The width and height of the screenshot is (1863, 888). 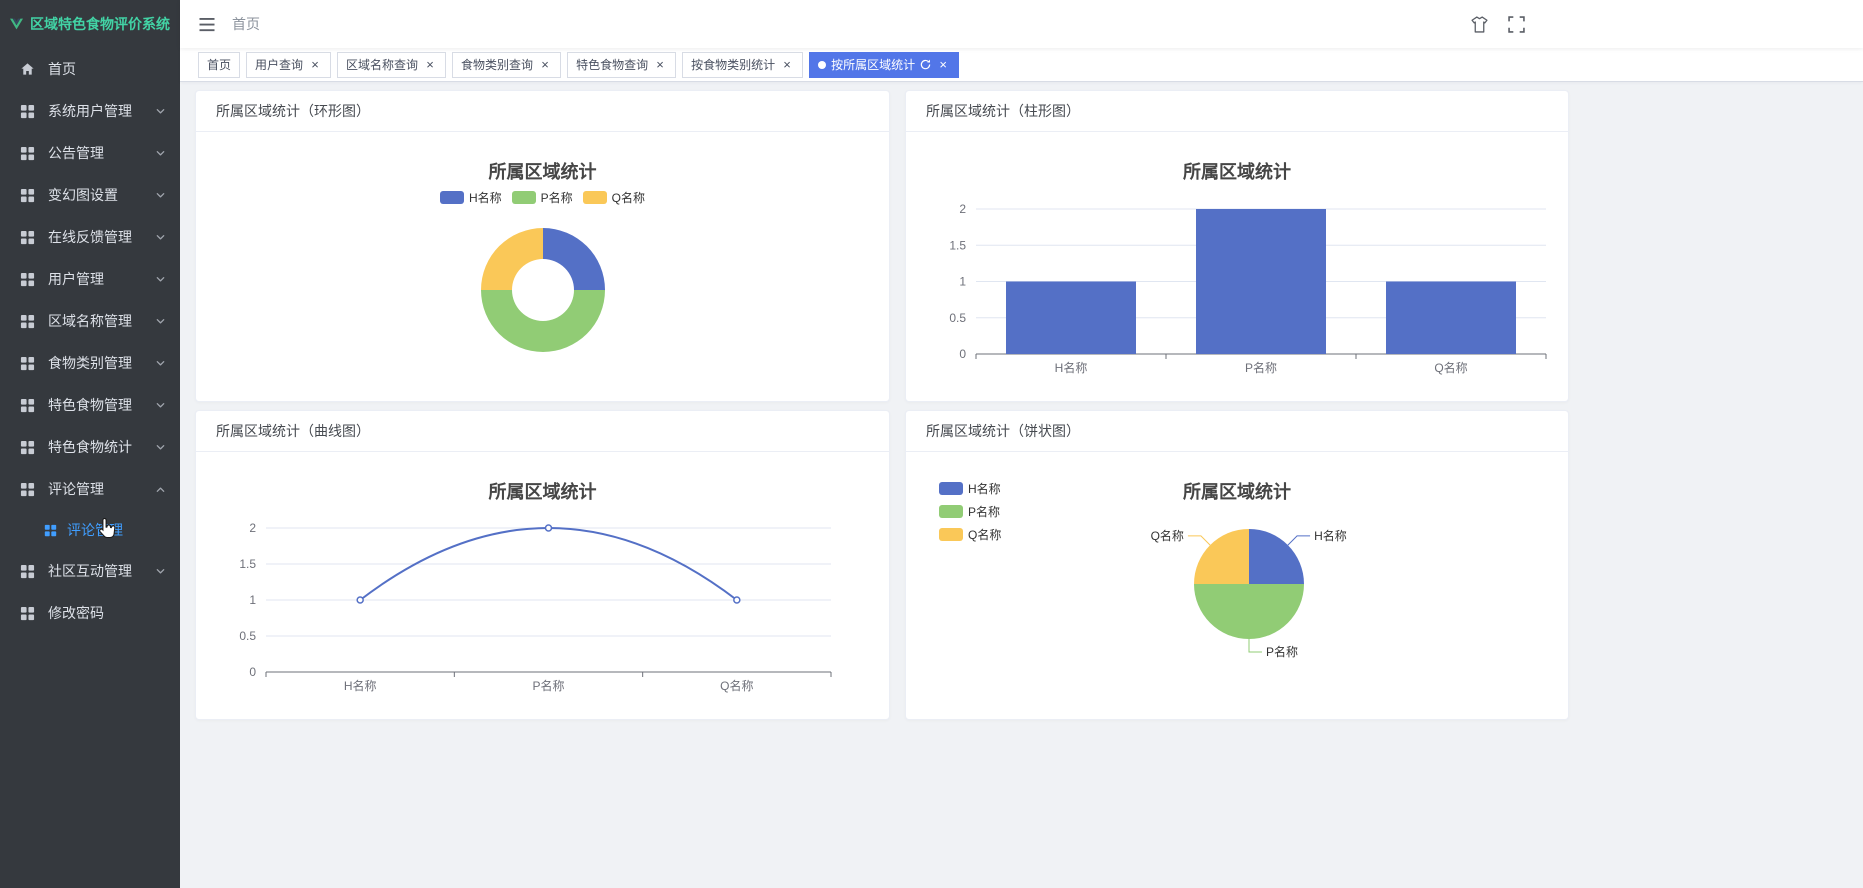 What do you see at coordinates (90, 24) in the screenshot?
I see `app-logo: 区域特色食物评价系统` at bounding box center [90, 24].